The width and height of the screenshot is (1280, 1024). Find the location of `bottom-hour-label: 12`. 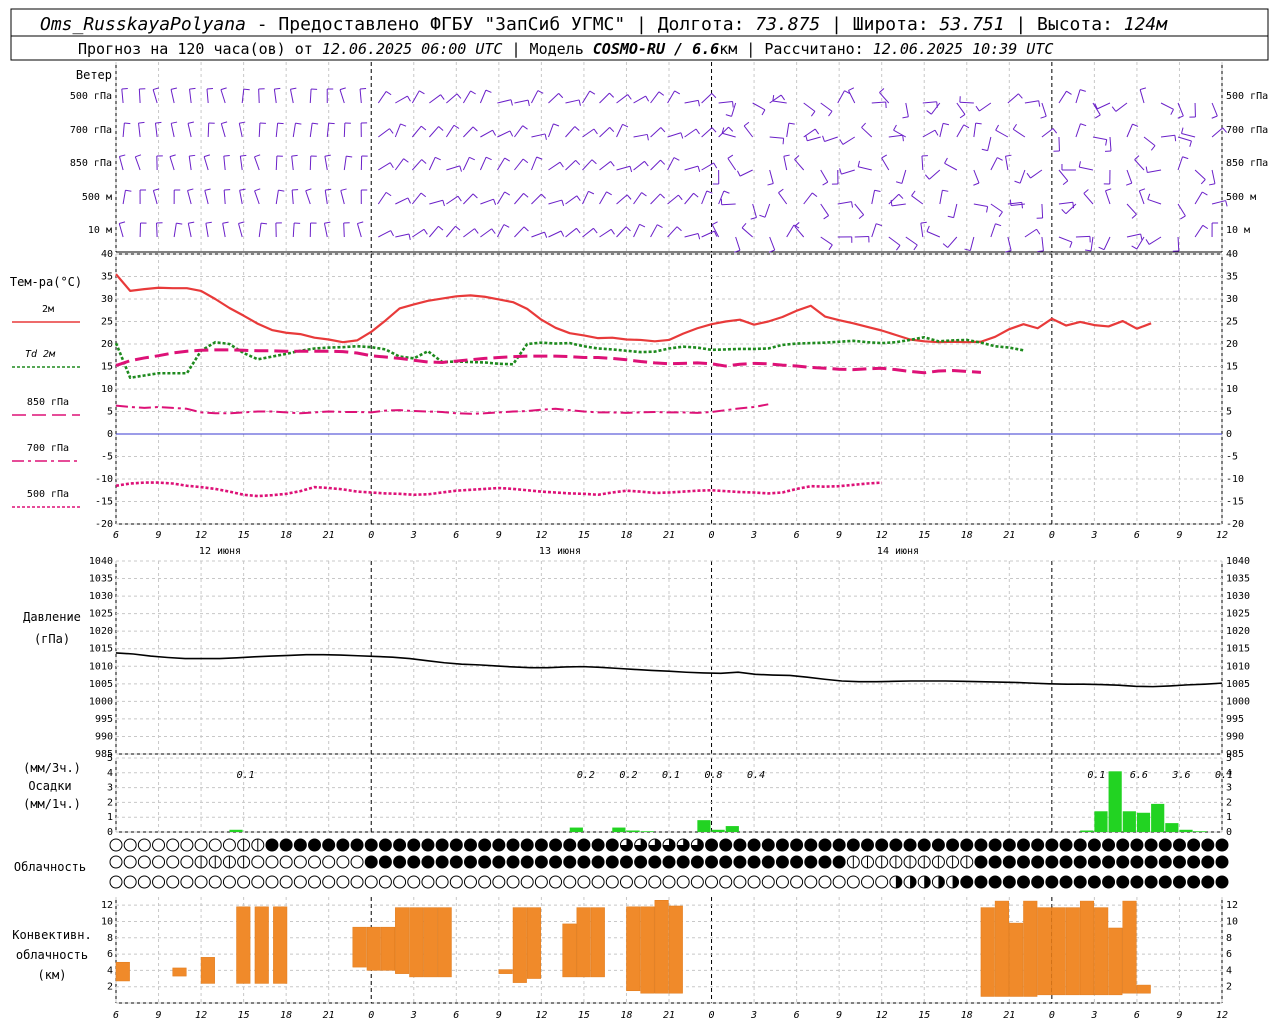

bottom-hour-label: 12 is located at coordinates (541, 1015).